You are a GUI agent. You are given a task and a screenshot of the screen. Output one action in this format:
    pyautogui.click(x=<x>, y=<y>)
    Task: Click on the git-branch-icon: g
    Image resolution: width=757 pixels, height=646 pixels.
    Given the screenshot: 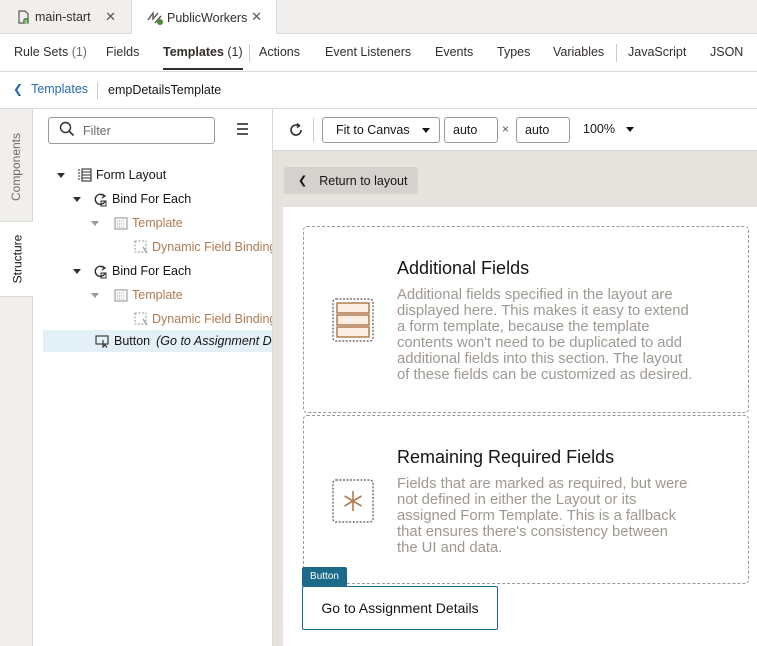 What is the action you would take?
    pyautogui.click(x=23, y=17)
    